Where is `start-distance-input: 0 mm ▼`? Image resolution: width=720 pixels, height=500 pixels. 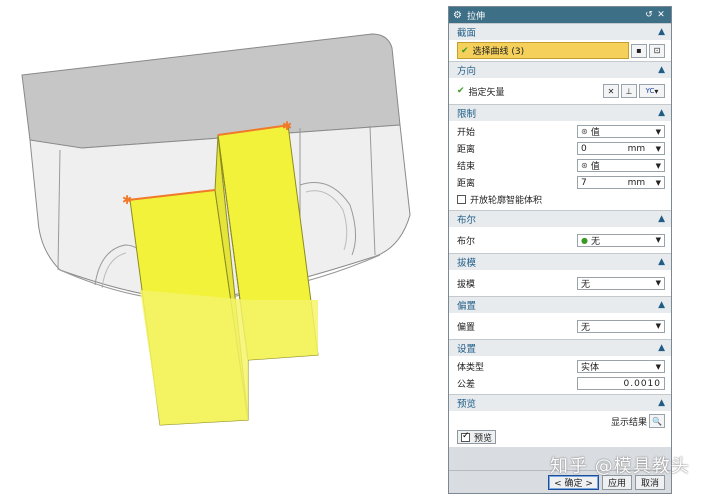 start-distance-input: 0 mm ▼ is located at coordinates (621, 148).